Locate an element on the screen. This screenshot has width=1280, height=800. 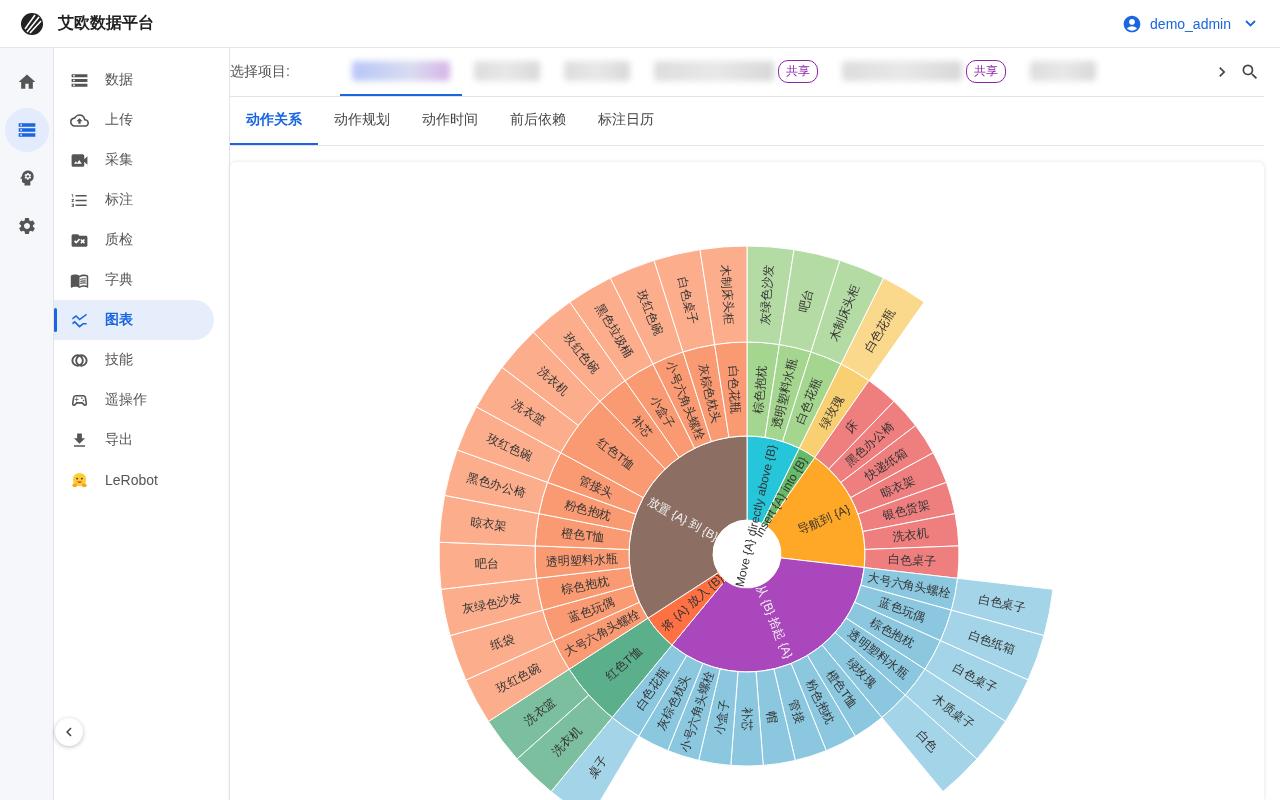
menu-item: 采集 is located at coordinates (134, 160).